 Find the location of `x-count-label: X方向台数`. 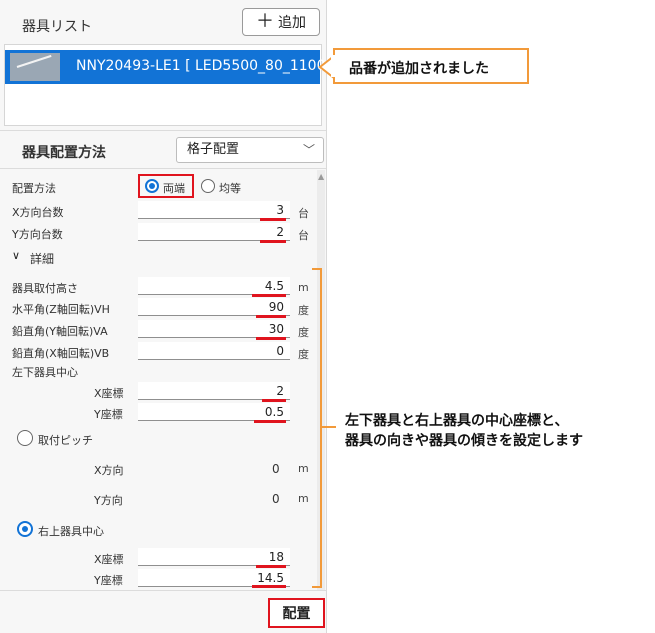

x-count-label: X方向台数 is located at coordinates (38, 212).